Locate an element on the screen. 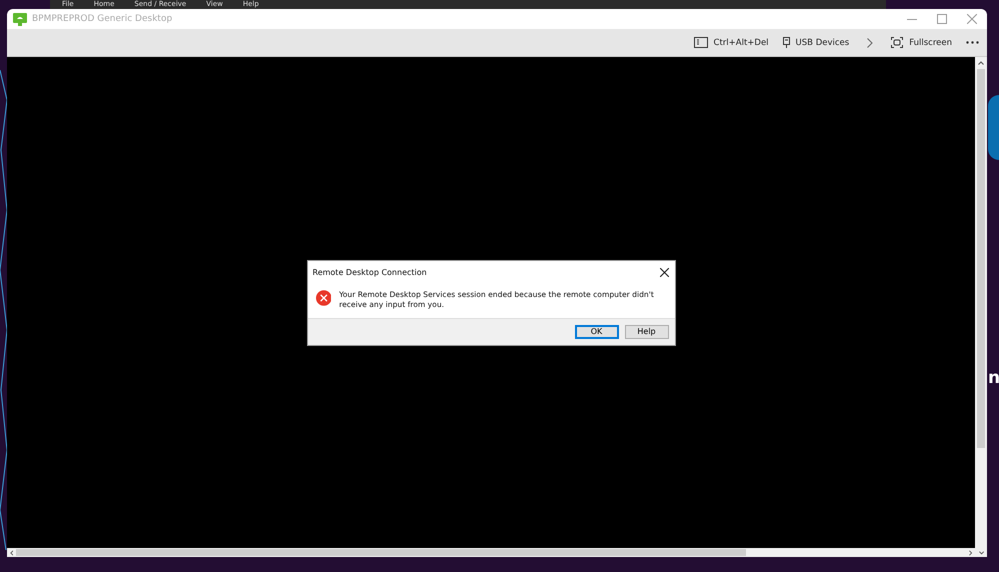 Image resolution: width=999 pixels, height=572 pixels. maximize-icon is located at coordinates (942, 19).